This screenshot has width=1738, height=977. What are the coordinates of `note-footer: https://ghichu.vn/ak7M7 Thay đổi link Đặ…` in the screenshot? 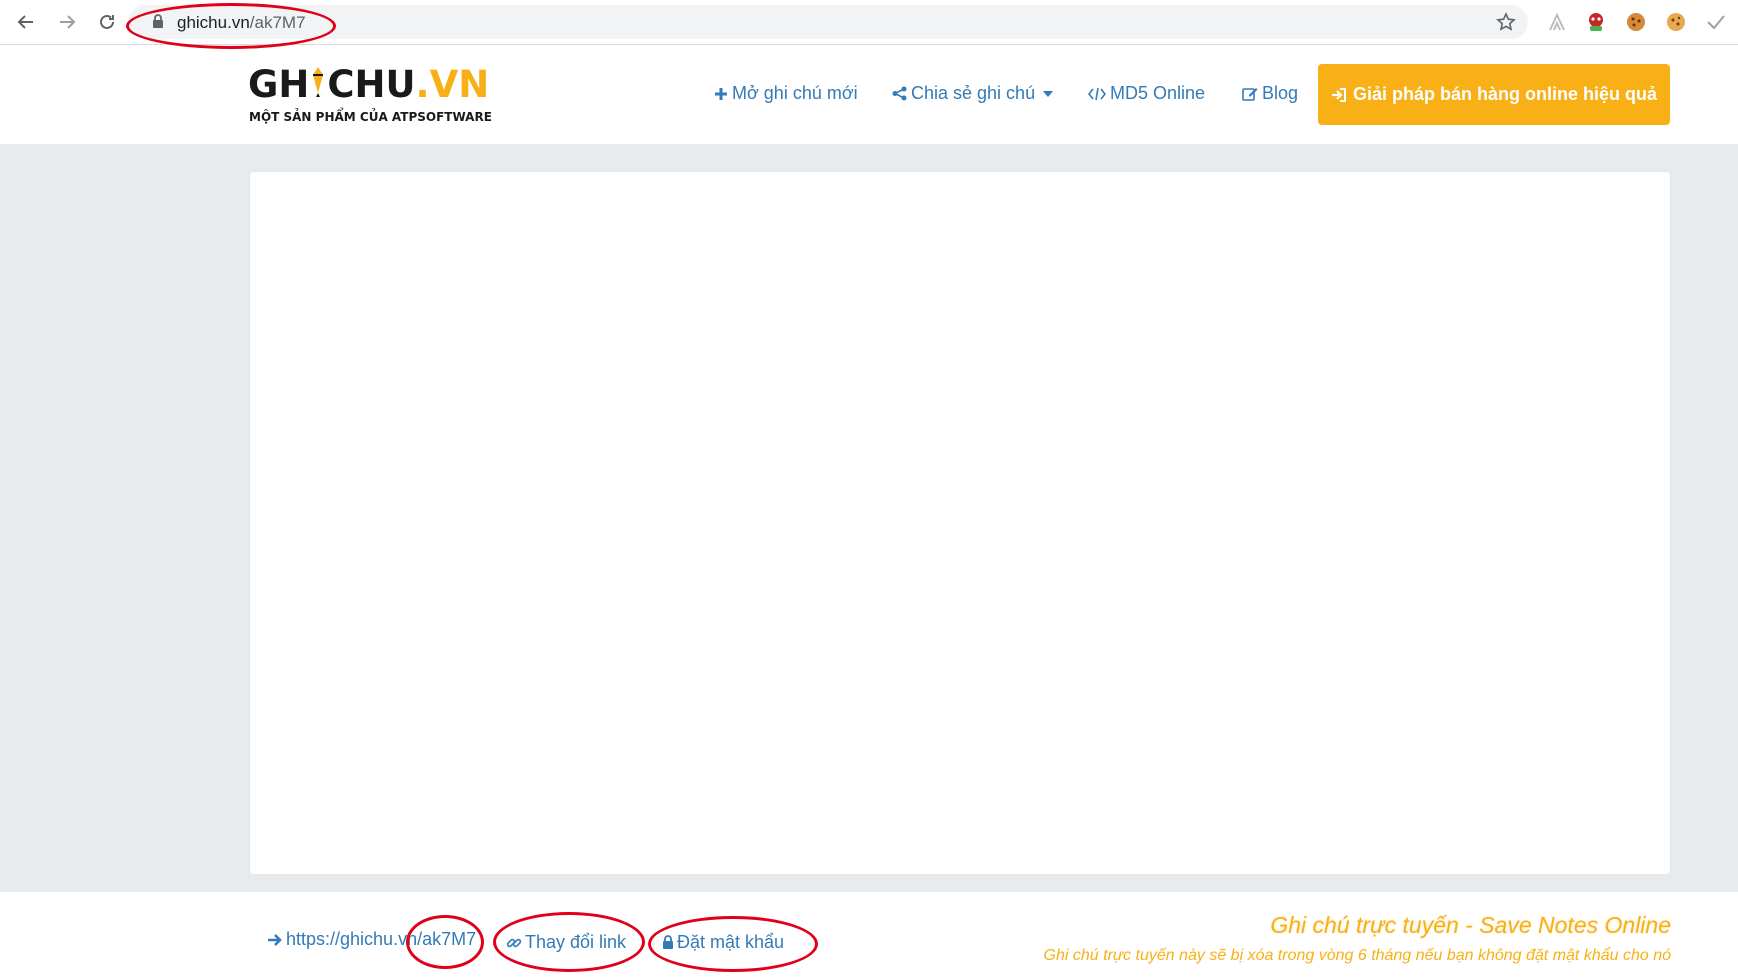 It's located at (869, 934).